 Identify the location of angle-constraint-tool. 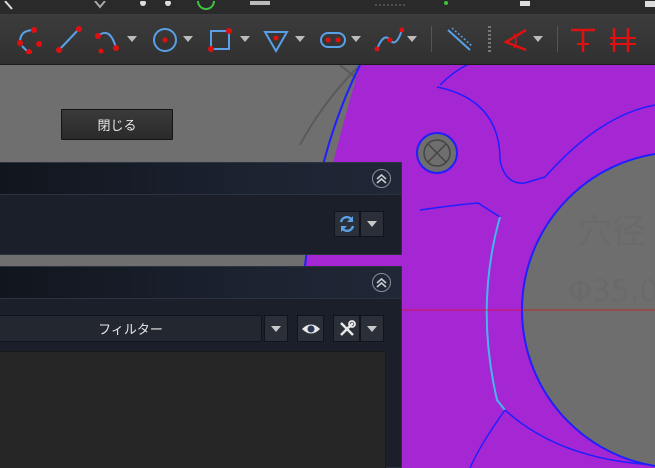
(521, 39).